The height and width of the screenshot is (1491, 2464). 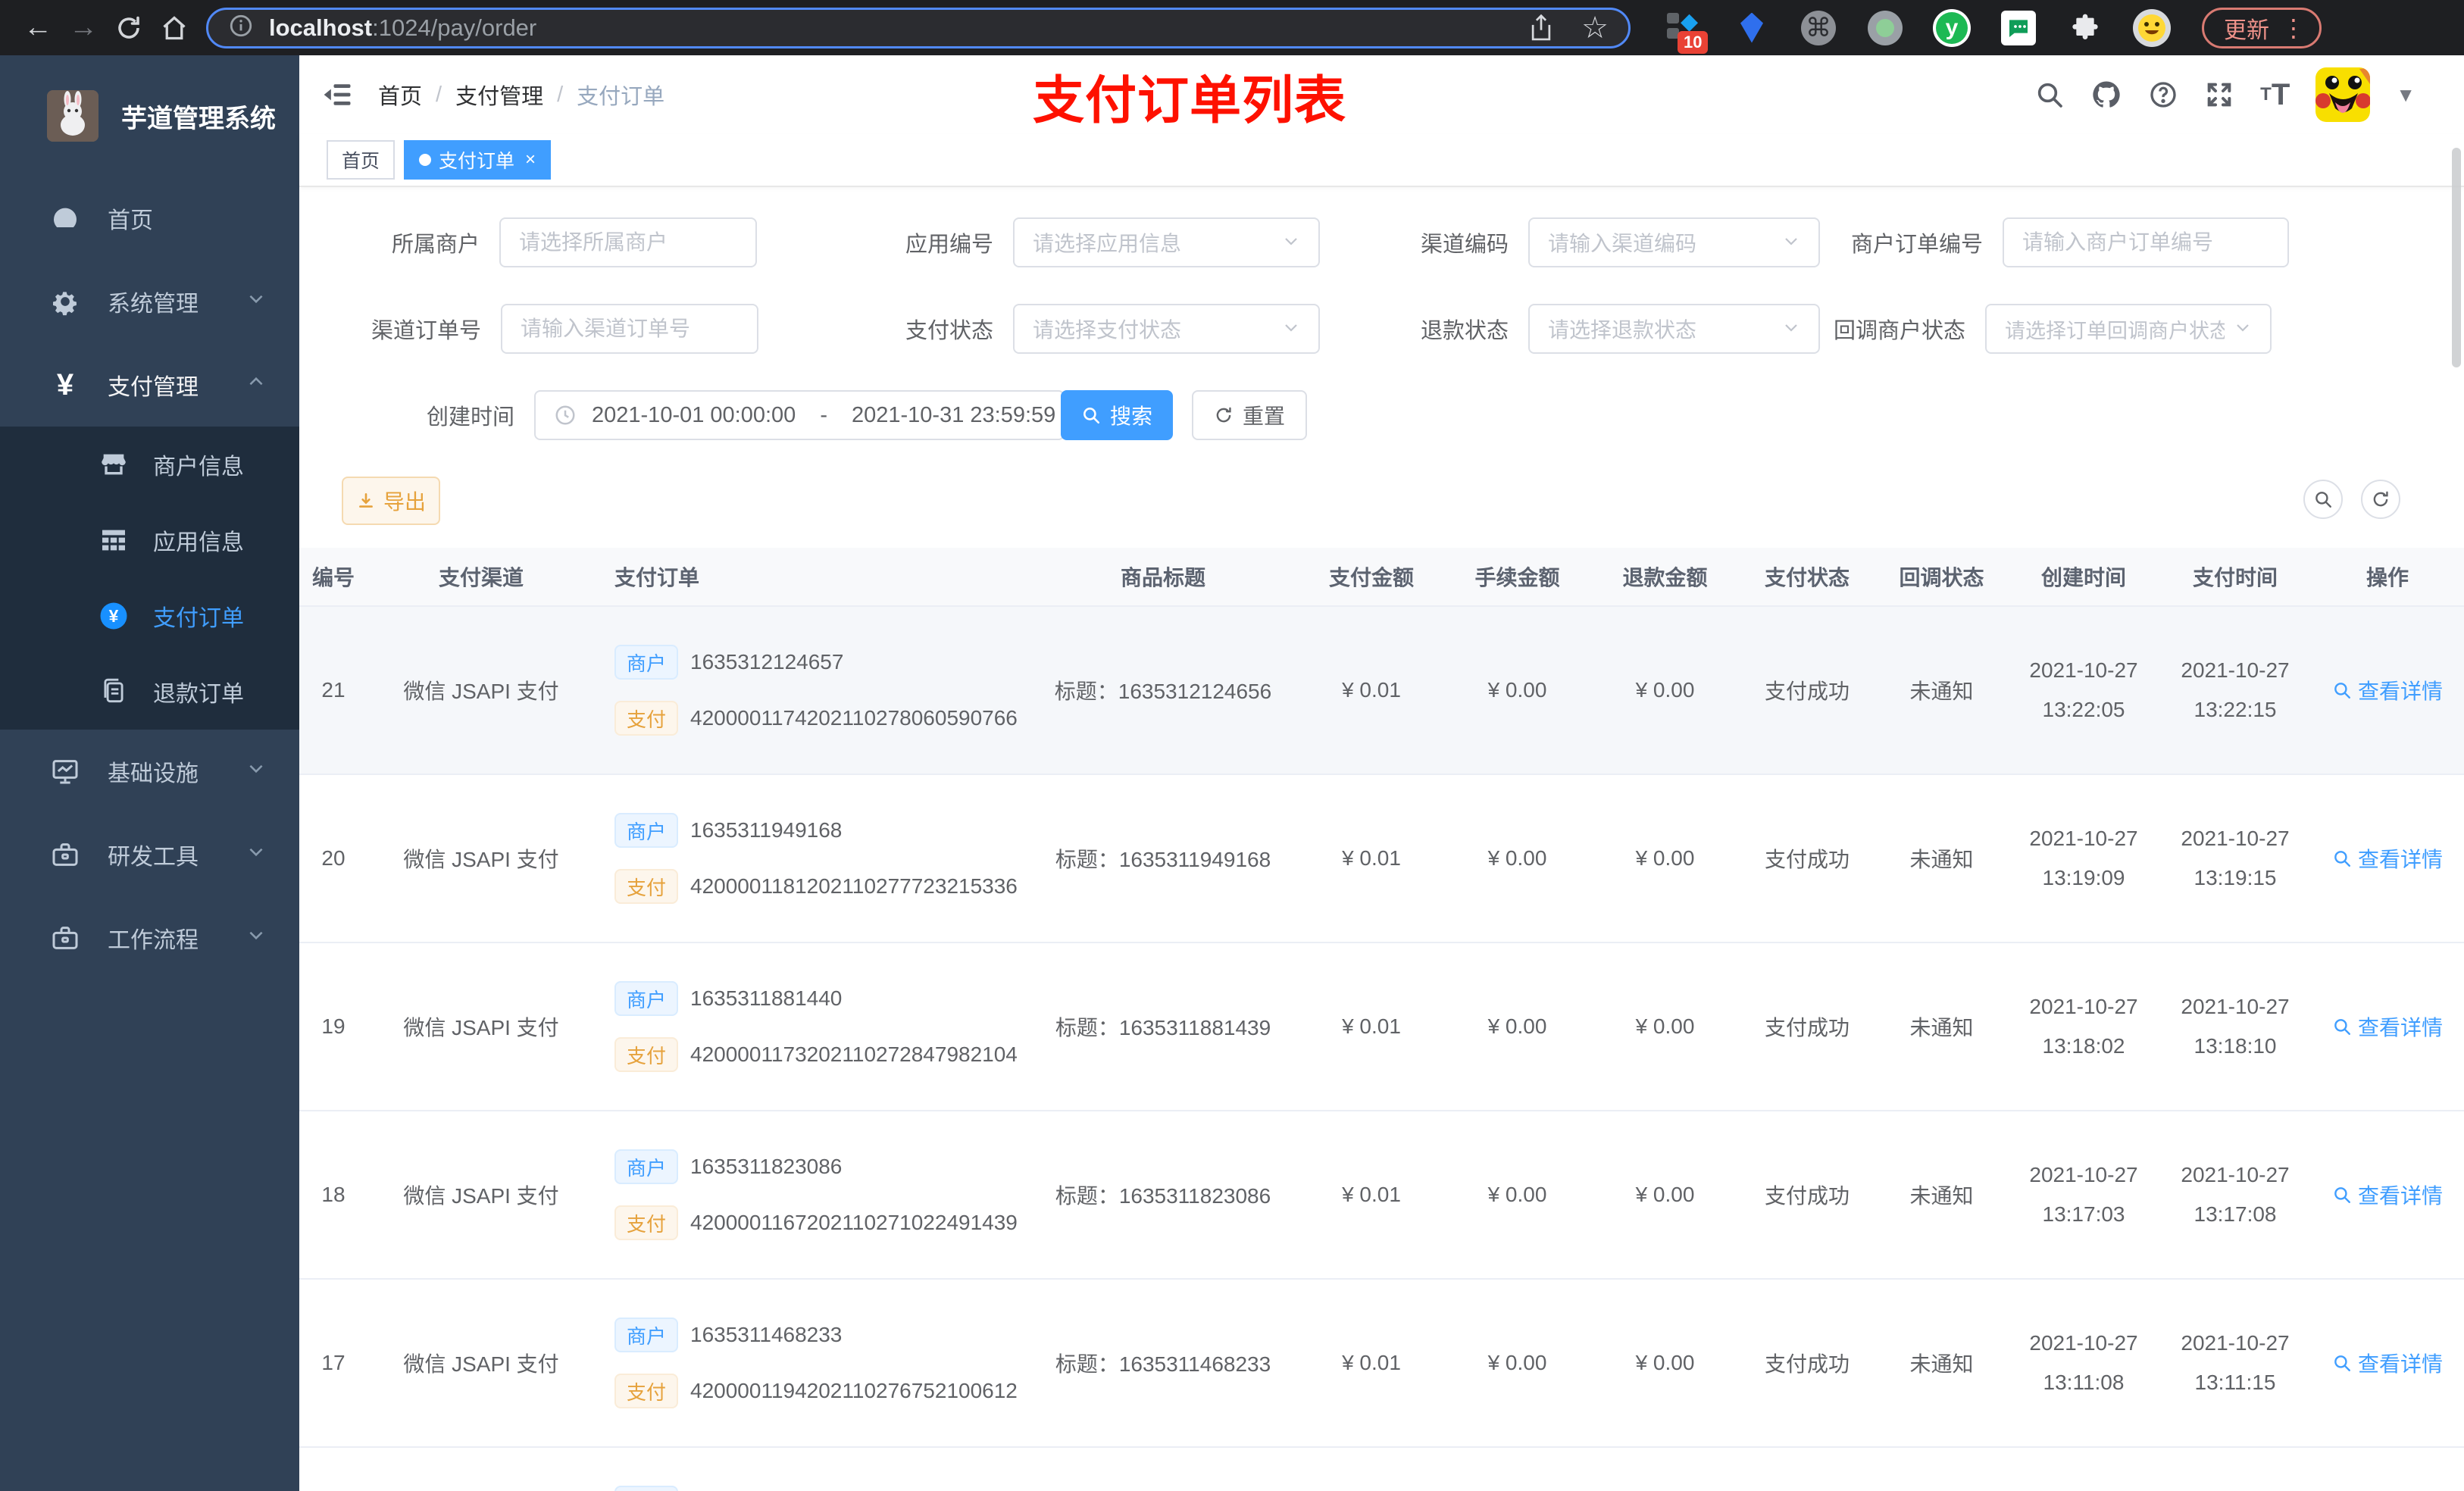 What do you see at coordinates (1952, 28) in the screenshot?
I see `extension-y-icon: y` at bounding box center [1952, 28].